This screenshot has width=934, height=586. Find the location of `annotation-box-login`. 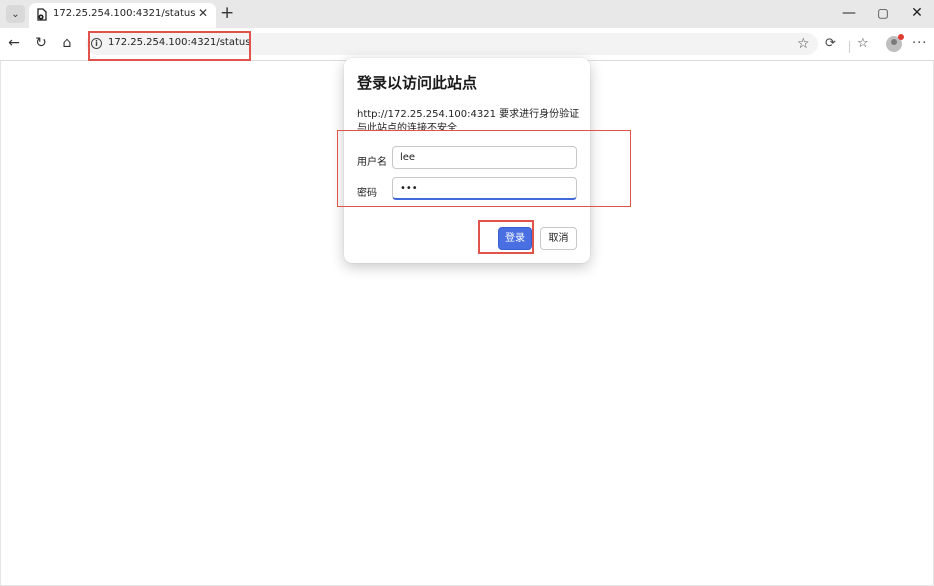

annotation-box-login is located at coordinates (506, 237).